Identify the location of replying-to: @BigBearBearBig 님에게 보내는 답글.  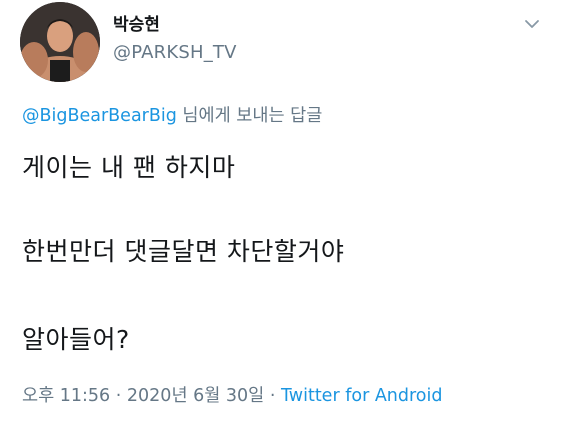
(172, 114).